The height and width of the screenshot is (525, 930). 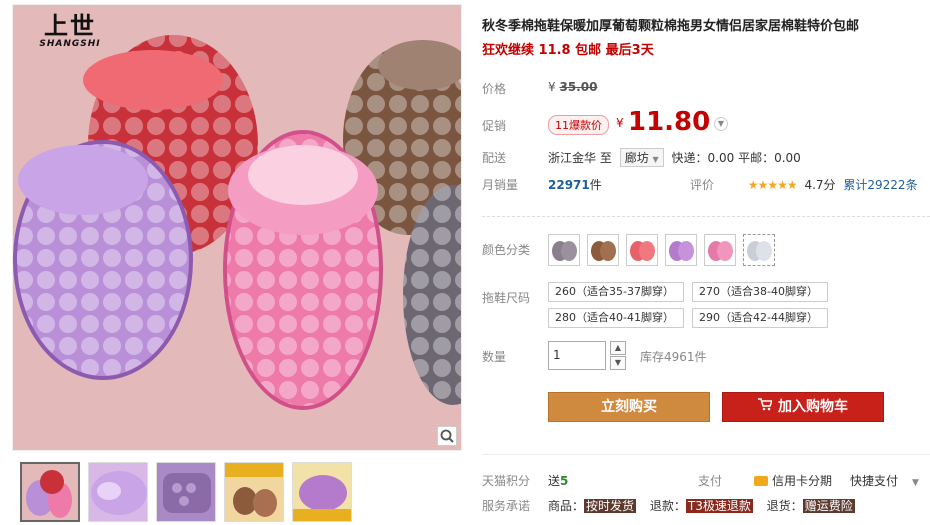 What do you see at coordinates (772, 185) in the screenshot?
I see `star-rating-icon: ★★★★★` at bounding box center [772, 185].